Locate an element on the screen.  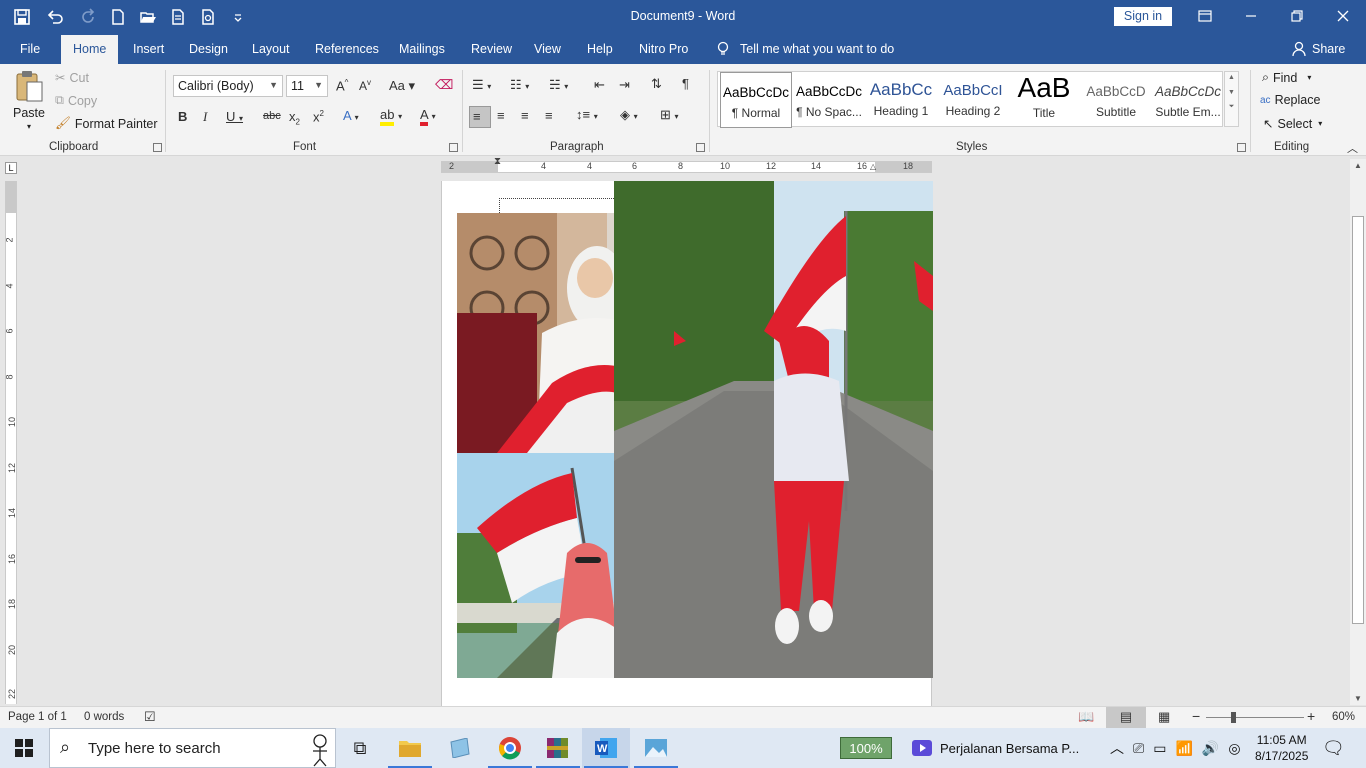
meet-now-icon: ⎚ is located at coordinates (1138, 748).